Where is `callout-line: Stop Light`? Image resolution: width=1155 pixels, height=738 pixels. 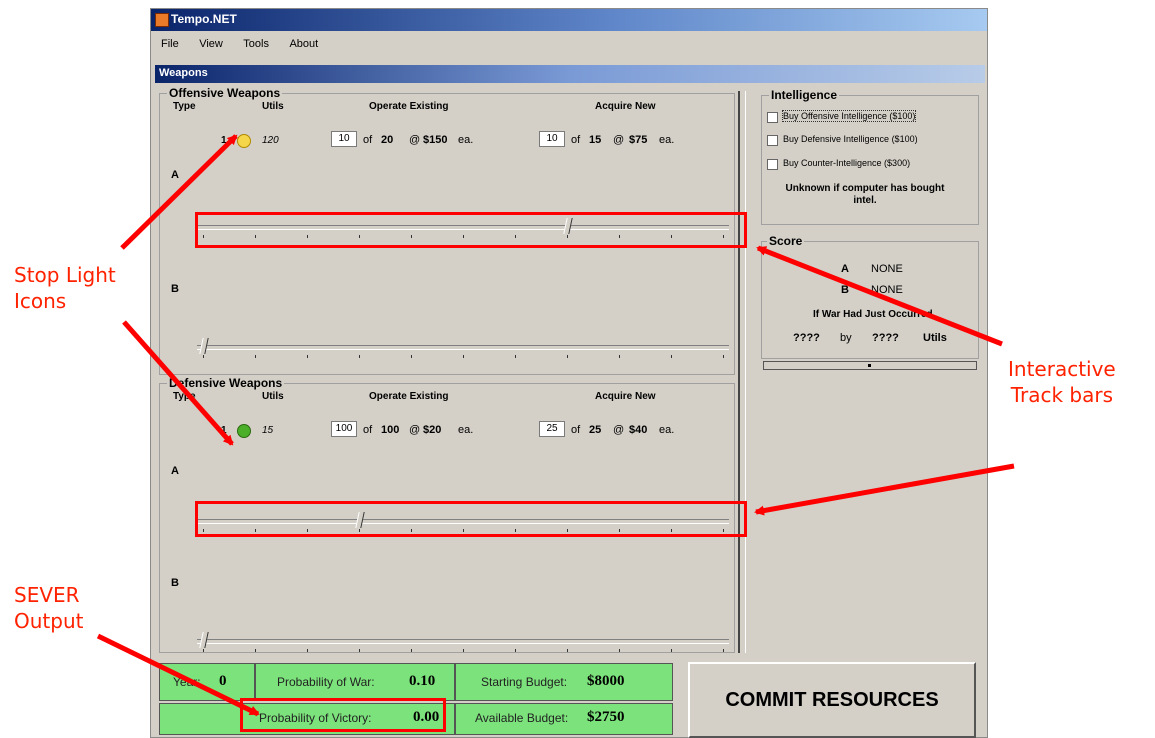 callout-line: Stop Light is located at coordinates (65, 275).